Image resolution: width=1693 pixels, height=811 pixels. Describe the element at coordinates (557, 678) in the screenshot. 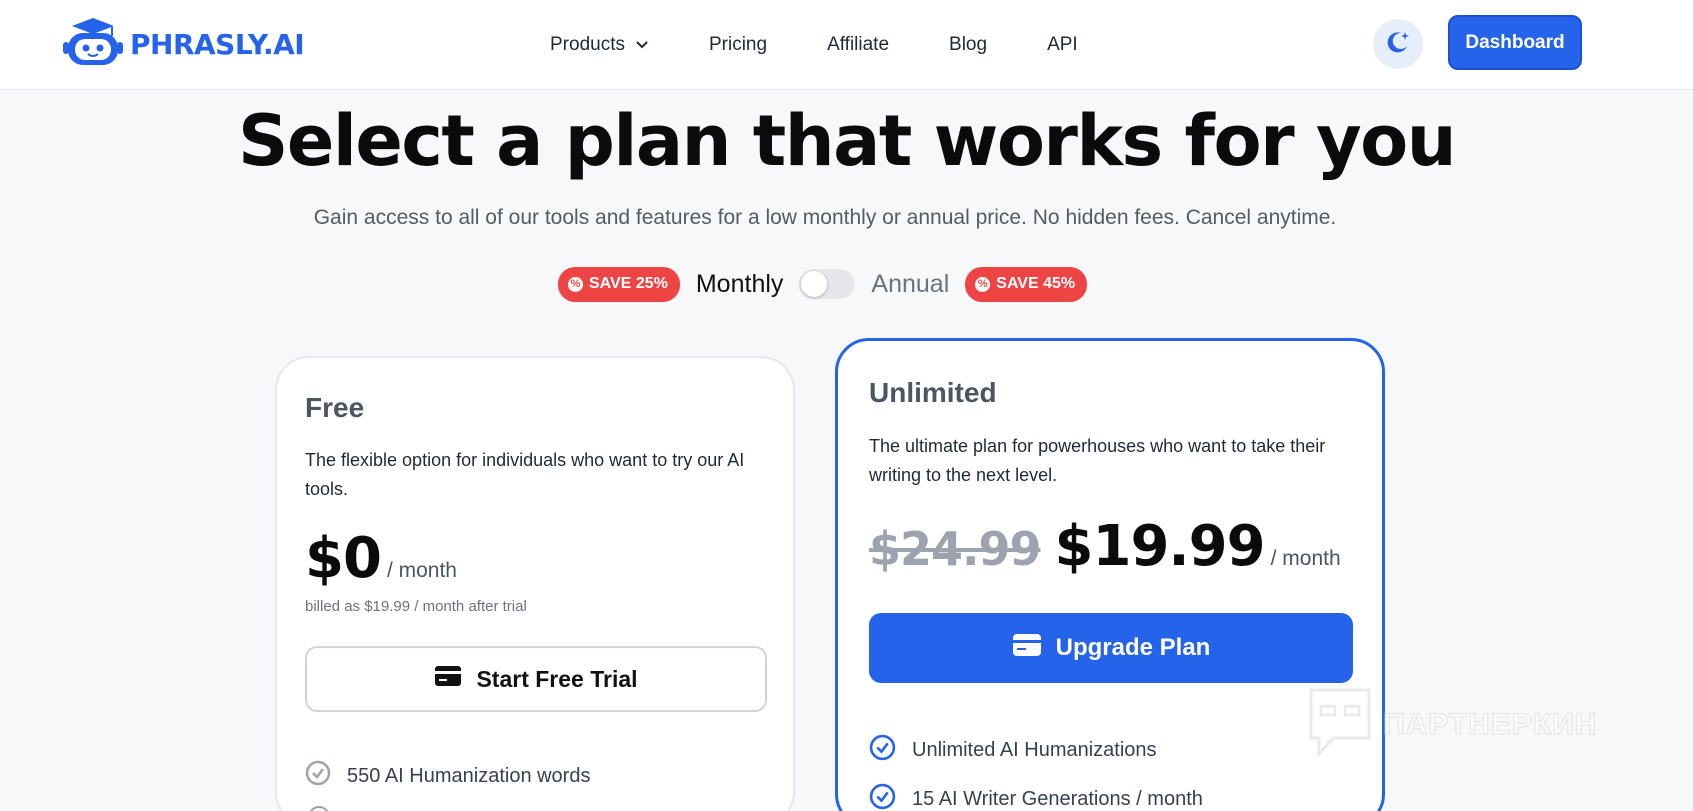

I see `start-free-trial-label: Start Free Trial` at that location.